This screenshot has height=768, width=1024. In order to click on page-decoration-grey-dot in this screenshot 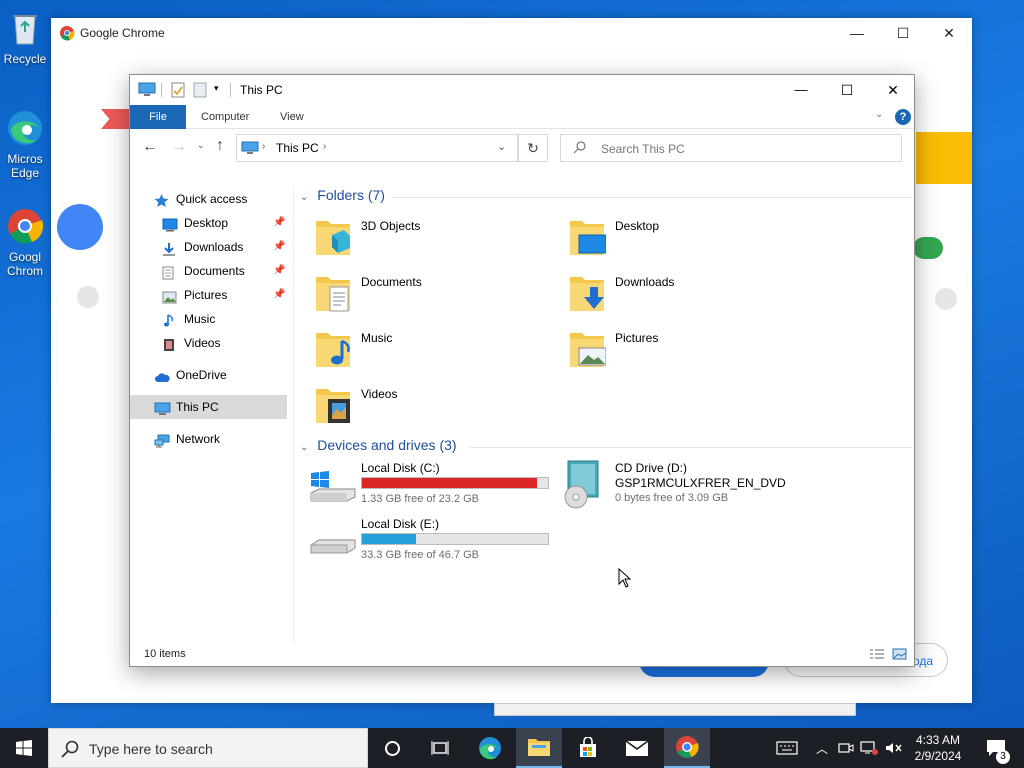, I will do `click(946, 299)`.